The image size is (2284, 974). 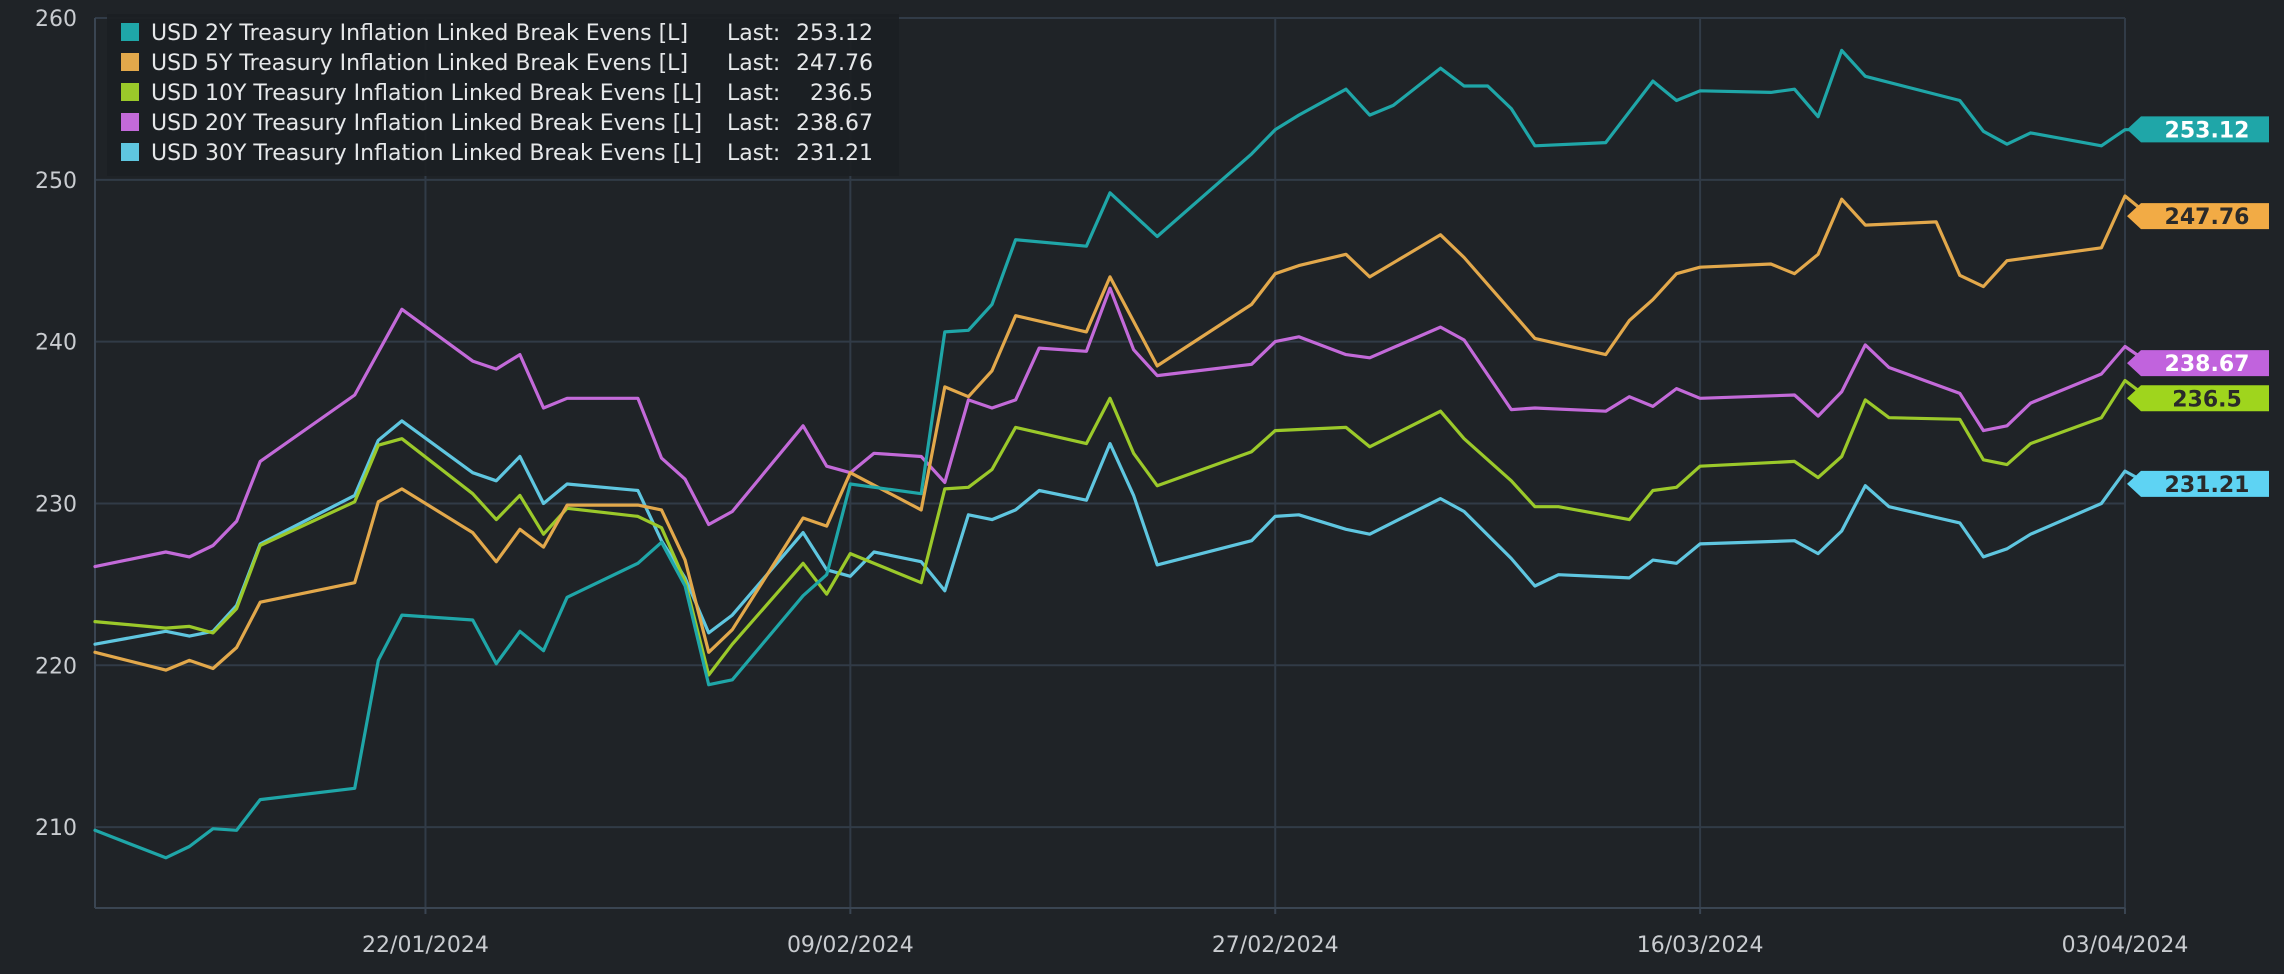 What do you see at coordinates (56, 19) in the screenshot?
I see `y-tick-label: 260` at bounding box center [56, 19].